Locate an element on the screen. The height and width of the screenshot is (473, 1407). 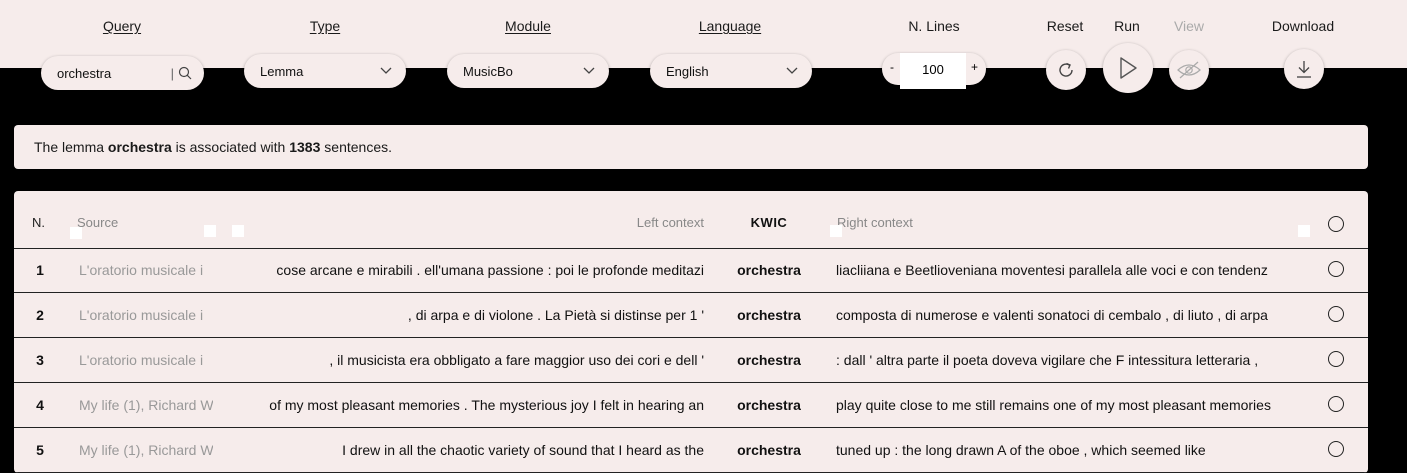
nlines-stepper: - 100 + is located at coordinates (934, 71).